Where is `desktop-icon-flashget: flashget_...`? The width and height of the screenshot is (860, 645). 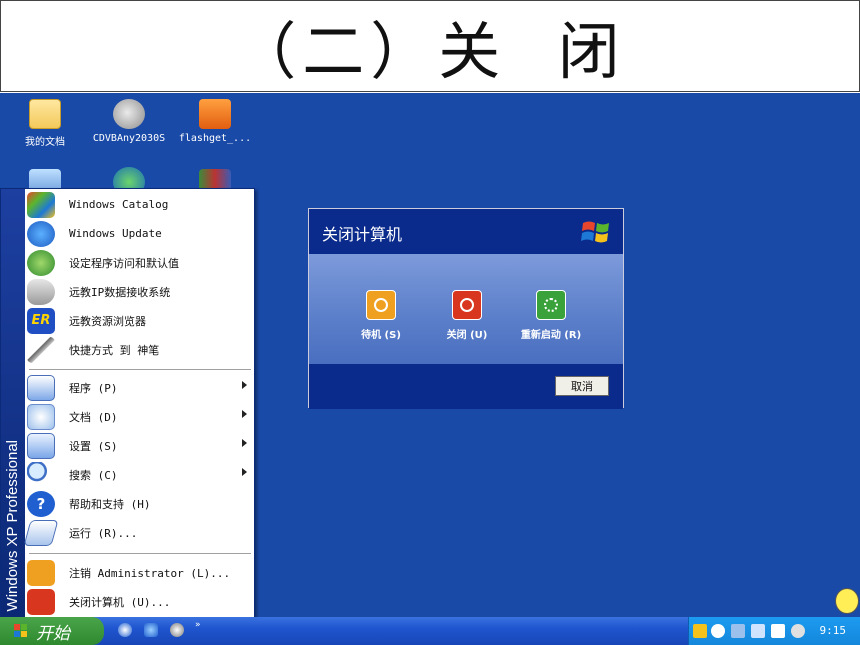
desktop-icon-flashget: flashget_... is located at coordinates (215, 121).